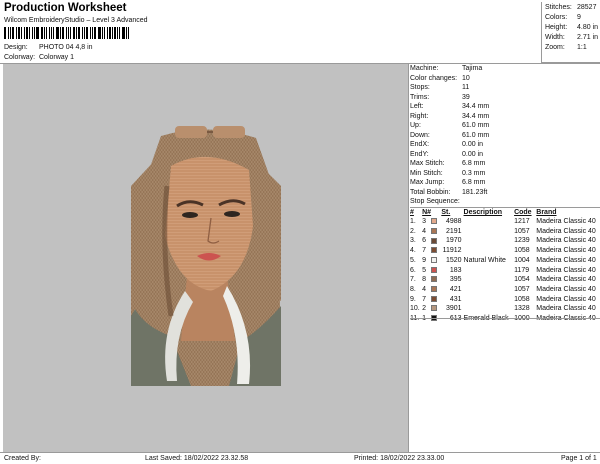 The image size is (600, 464). Describe the element at coordinates (447, 144) in the screenshot. I see `info-endx: EndX: 0.00 in` at that location.